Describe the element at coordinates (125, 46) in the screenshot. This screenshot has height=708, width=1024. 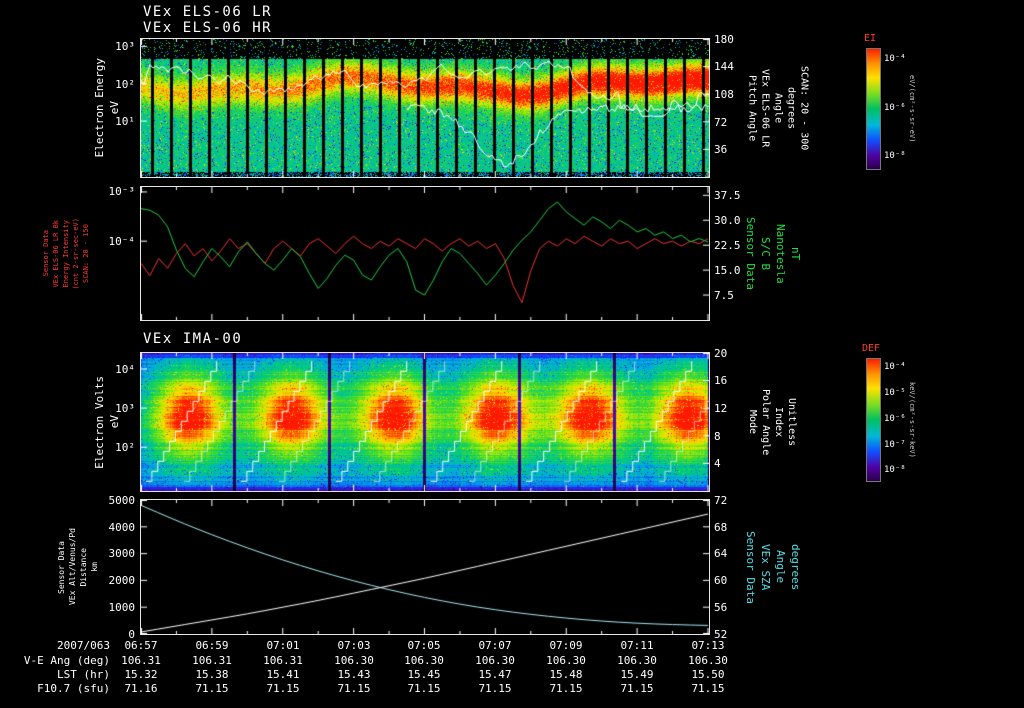
I see `els-energy-tick: 10³` at that location.